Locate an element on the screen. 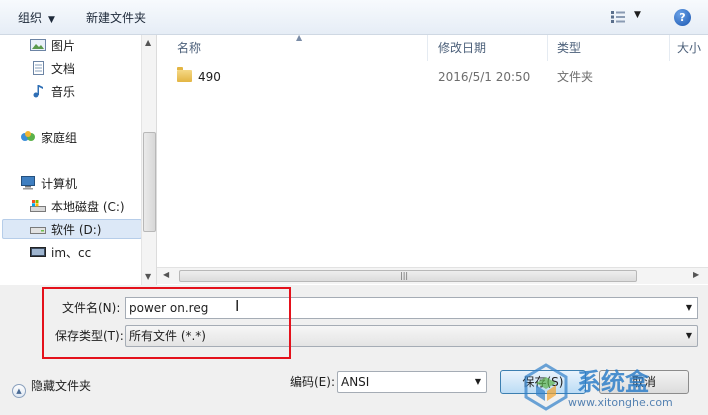 This screenshot has width=708, height=415. column-header-modified: 修改日期 is located at coordinates (462, 48).